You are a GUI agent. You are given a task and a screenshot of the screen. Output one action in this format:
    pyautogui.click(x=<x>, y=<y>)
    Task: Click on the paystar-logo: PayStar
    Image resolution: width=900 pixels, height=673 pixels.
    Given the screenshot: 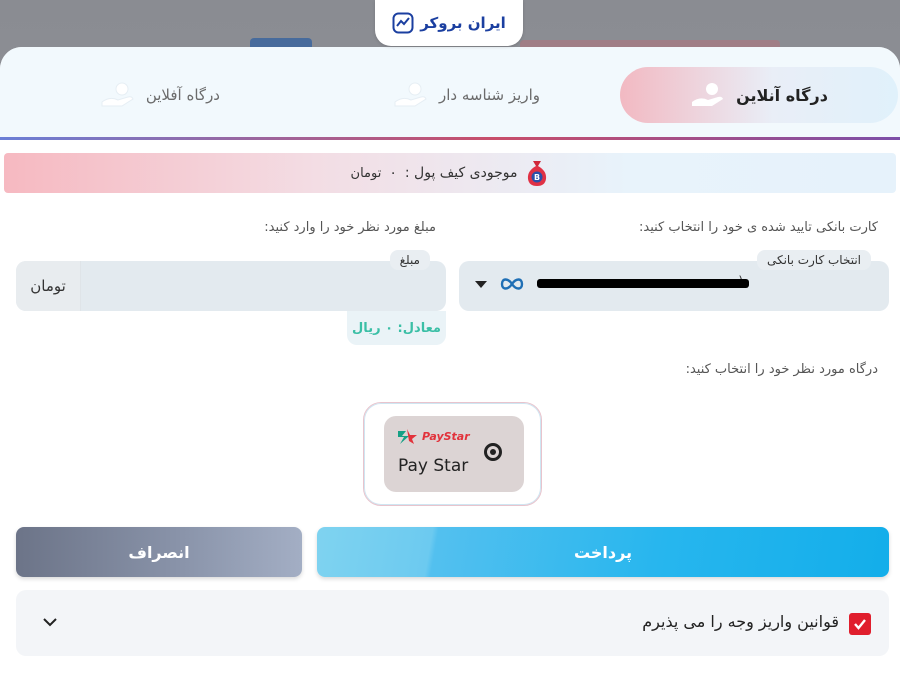 What is the action you would take?
    pyautogui.click(x=433, y=436)
    